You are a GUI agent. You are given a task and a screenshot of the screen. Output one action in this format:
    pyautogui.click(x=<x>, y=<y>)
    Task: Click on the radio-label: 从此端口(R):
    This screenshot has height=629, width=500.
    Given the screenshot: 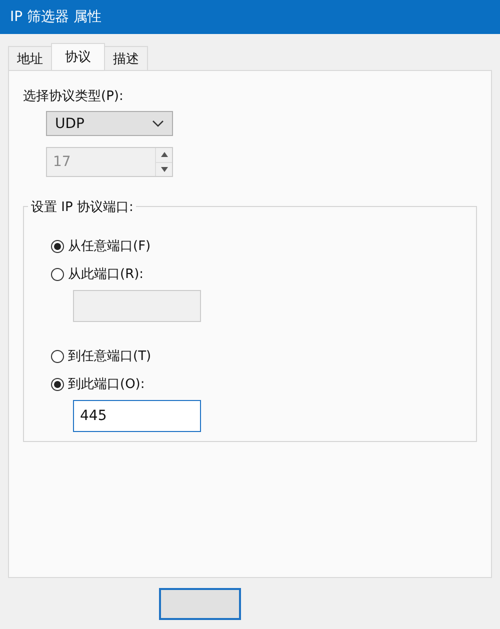 What is the action you would take?
    pyautogui.click(x=106, y=274)
    